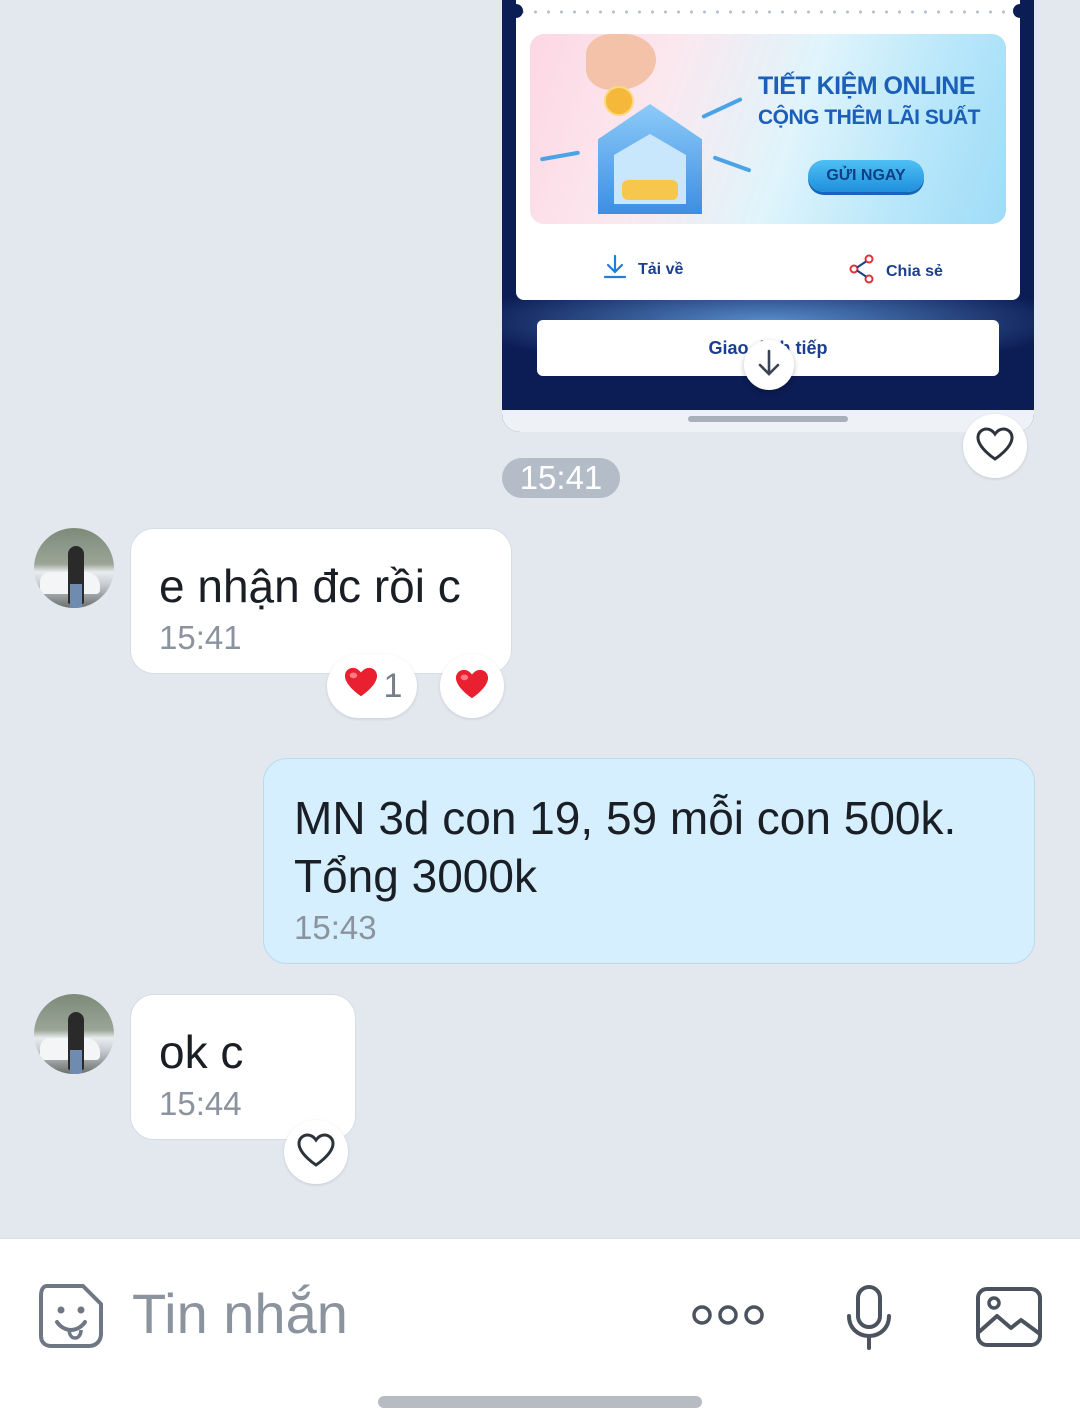 The height and width of the screenshot is (1425, 1080). I want to click on sticker-smile-icon, so click(71, 1316).